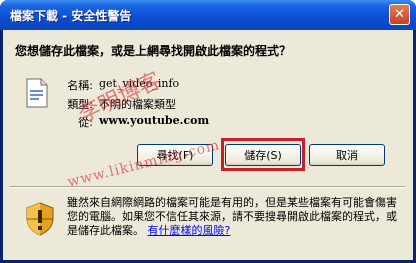 The width and height of the screenshot is (416, 263). I want to click on file-name-label: 名稱:, so click(80, 85).